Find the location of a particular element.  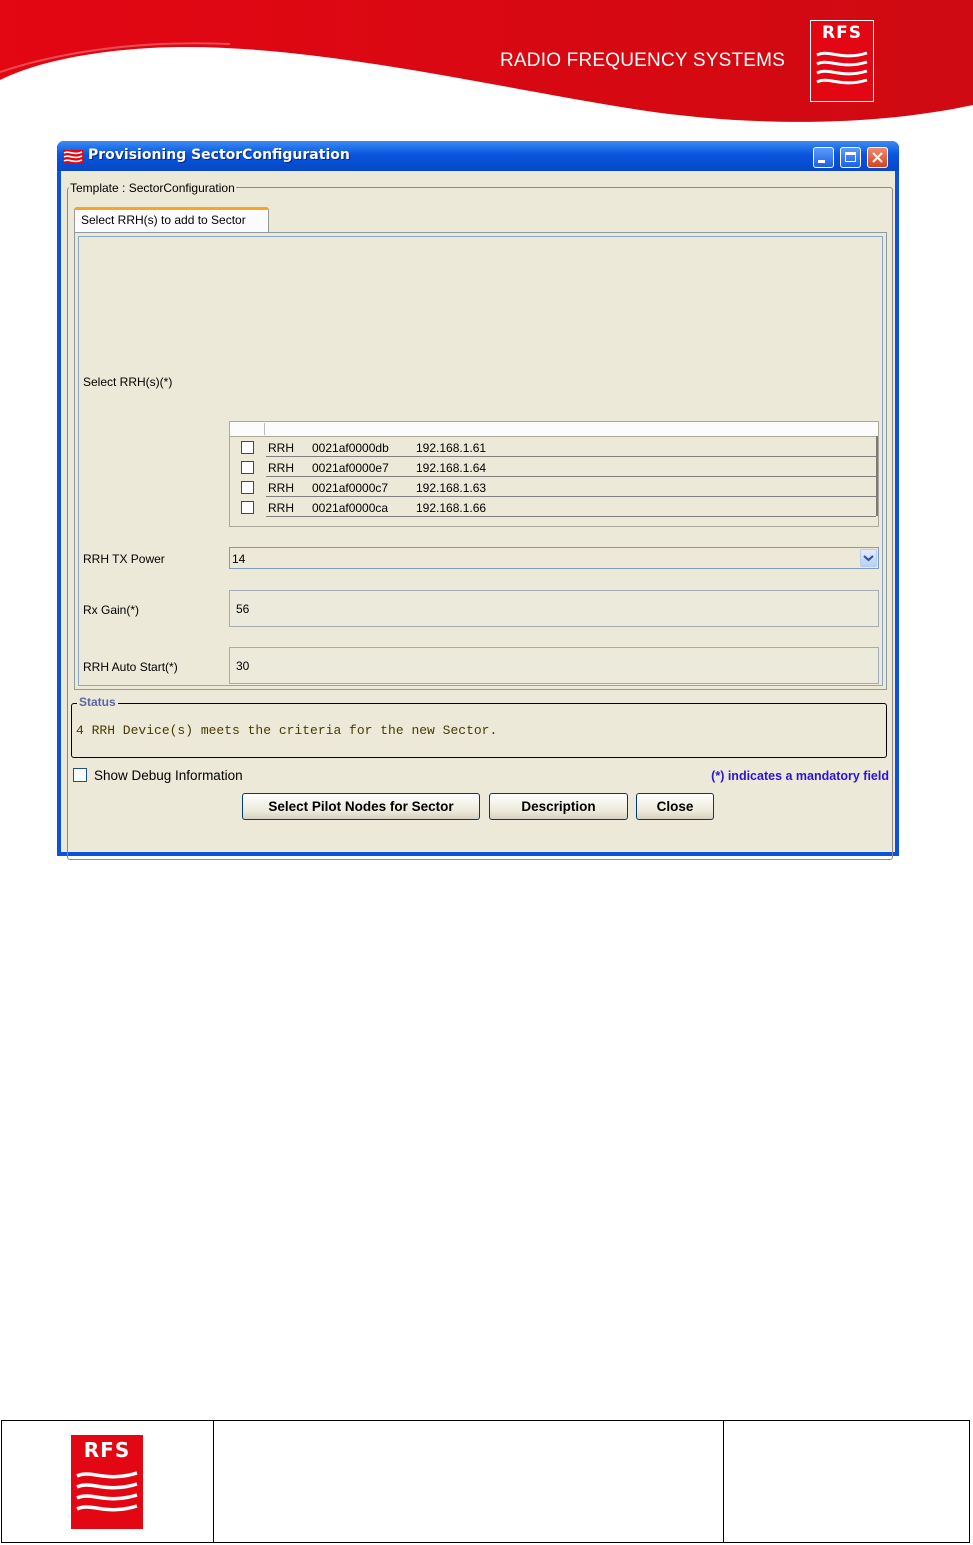

maximize-button is located at coordinates (850, 157).